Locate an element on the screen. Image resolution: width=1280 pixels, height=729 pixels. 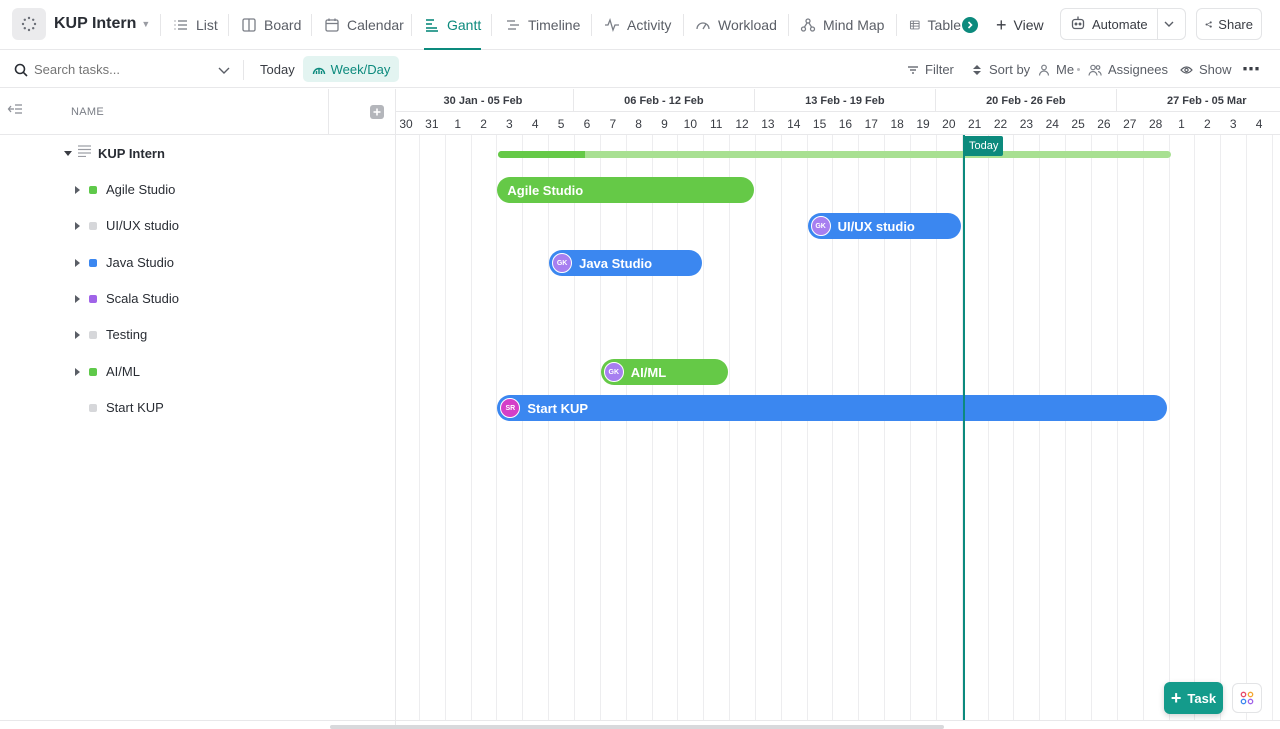
task-row: Start KUP is located at coordinates (198, 408).